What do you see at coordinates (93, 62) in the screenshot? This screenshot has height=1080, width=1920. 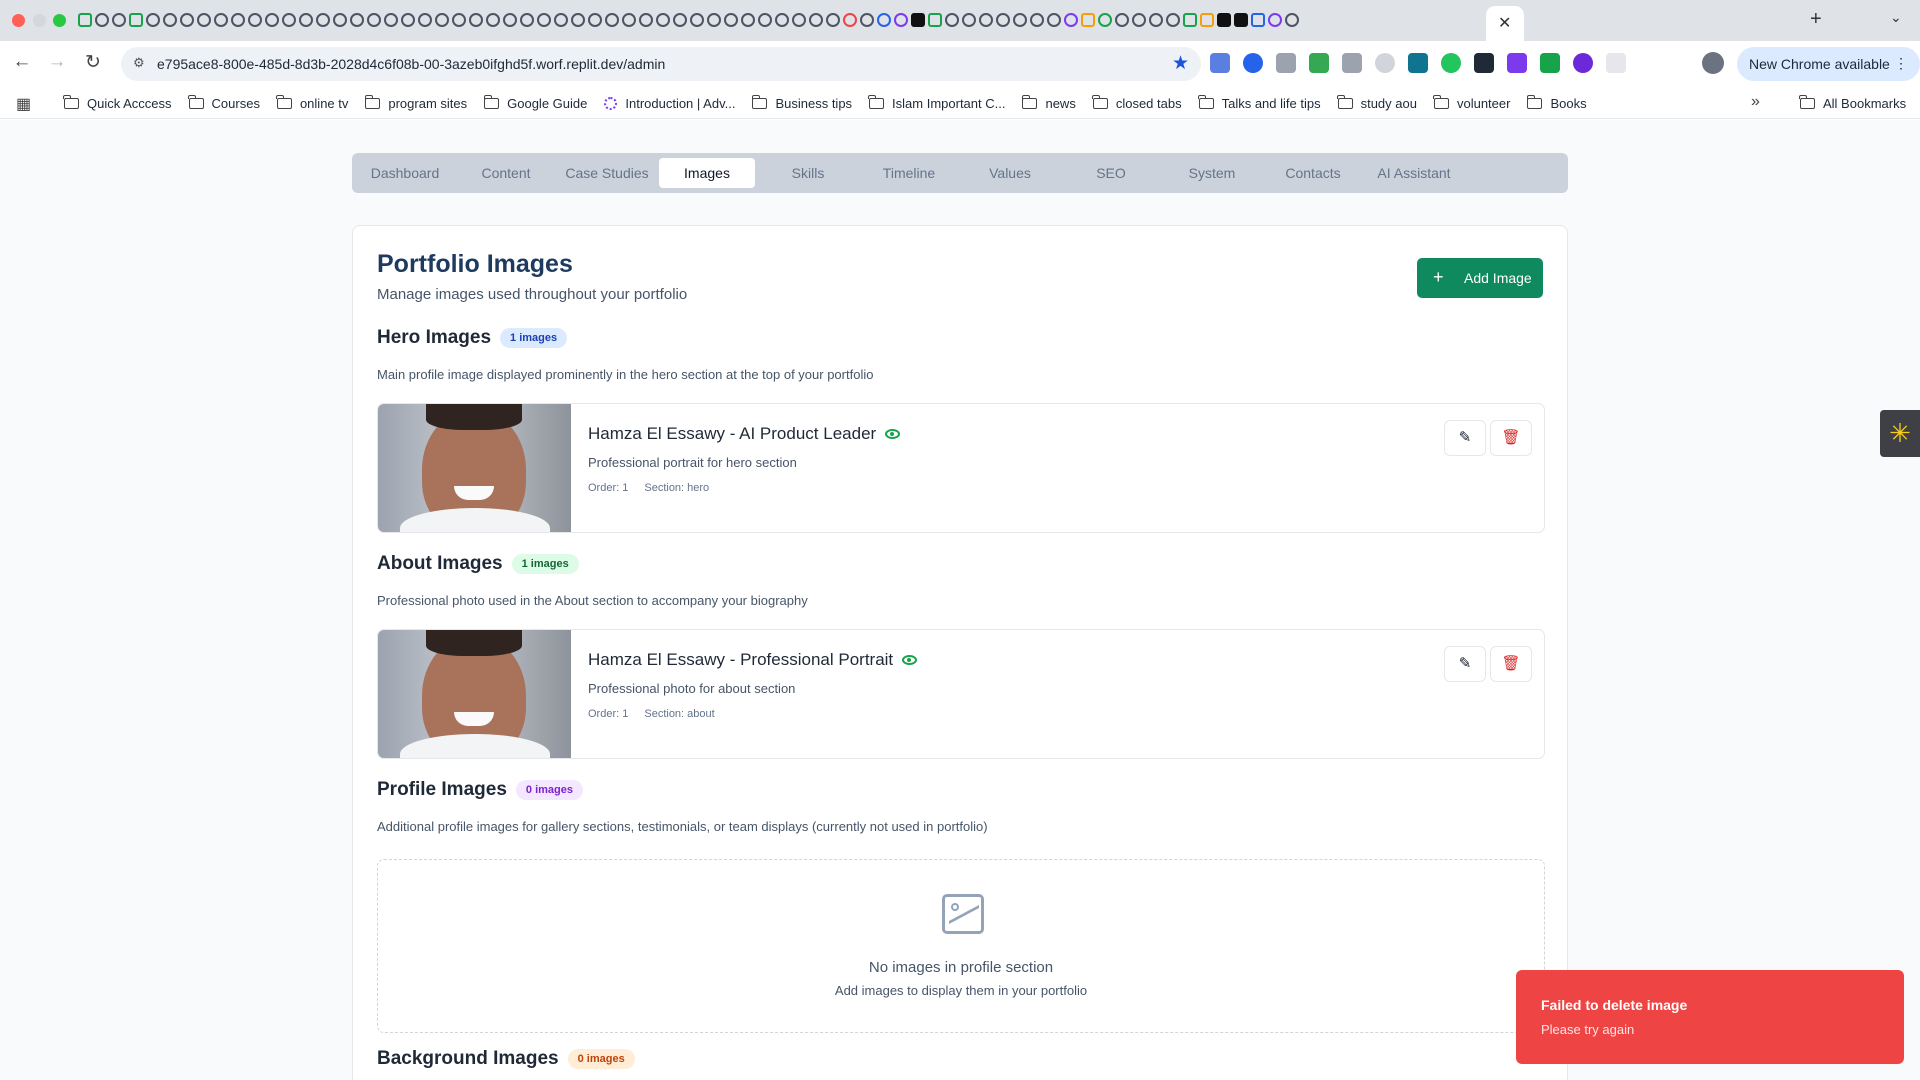 I see `reload-icon: ↻` at bounding box center [93, 62].